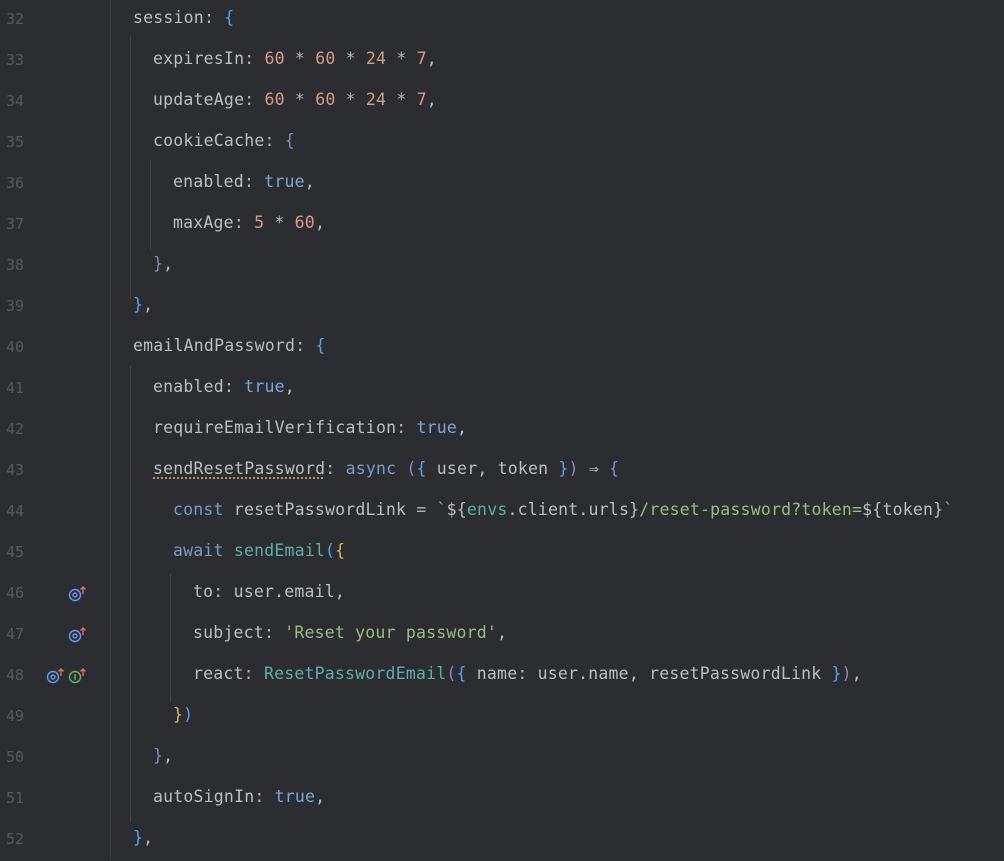 The height and width of the screenshot is (861, 1004). Describe the element at coordinates (14, 347) in the screenshot. I see `line-number: 40` at that location.